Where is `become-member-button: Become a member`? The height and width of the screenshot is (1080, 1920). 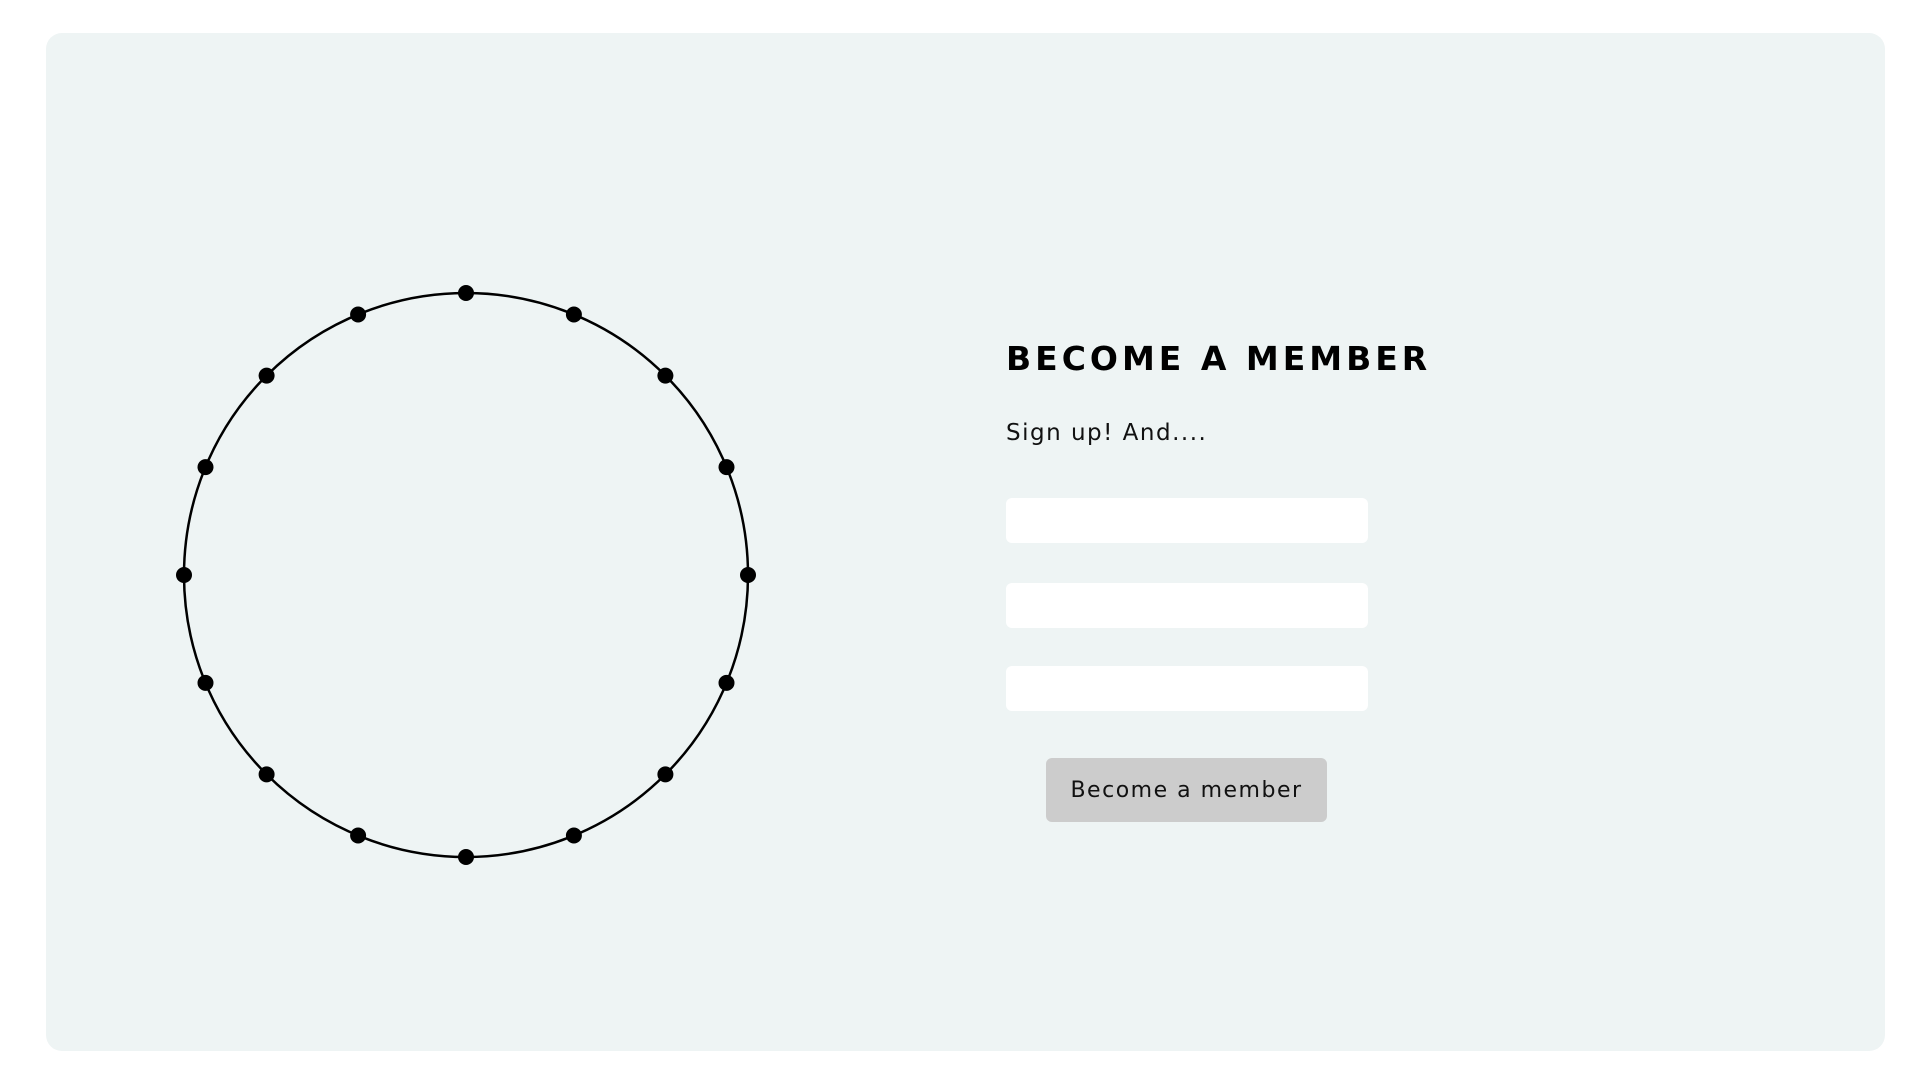 become-member-button: Become a member is located at coordinates (1186, 790).